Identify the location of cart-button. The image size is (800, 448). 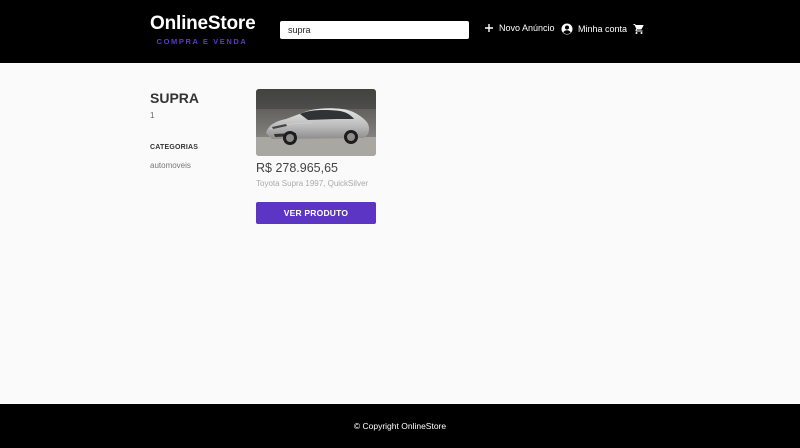
(641, 29).